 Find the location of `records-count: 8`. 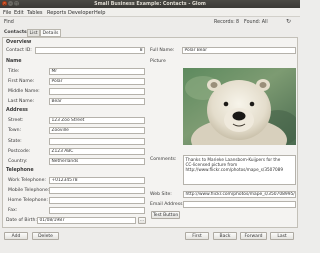

records-count: 8 is located at coordinates (238, 22).